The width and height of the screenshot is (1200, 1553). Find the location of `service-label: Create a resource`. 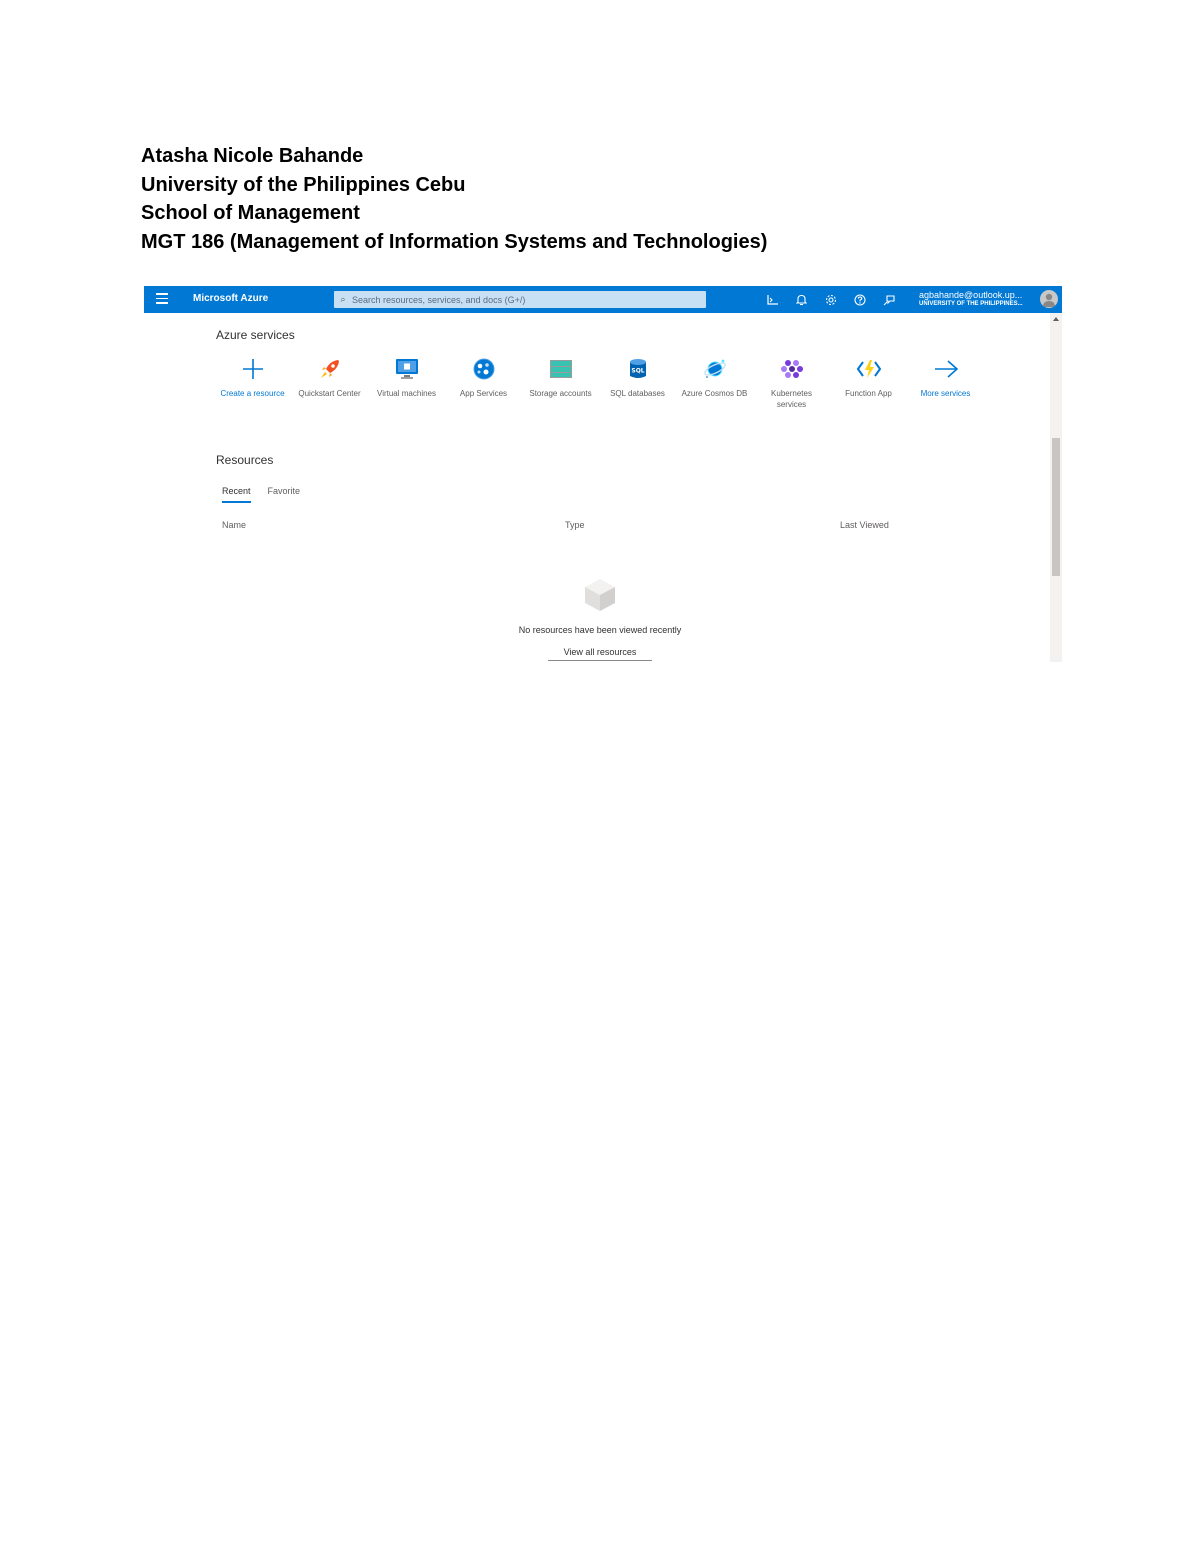

service-label: Create a resource is located at coordinates (252, 393).